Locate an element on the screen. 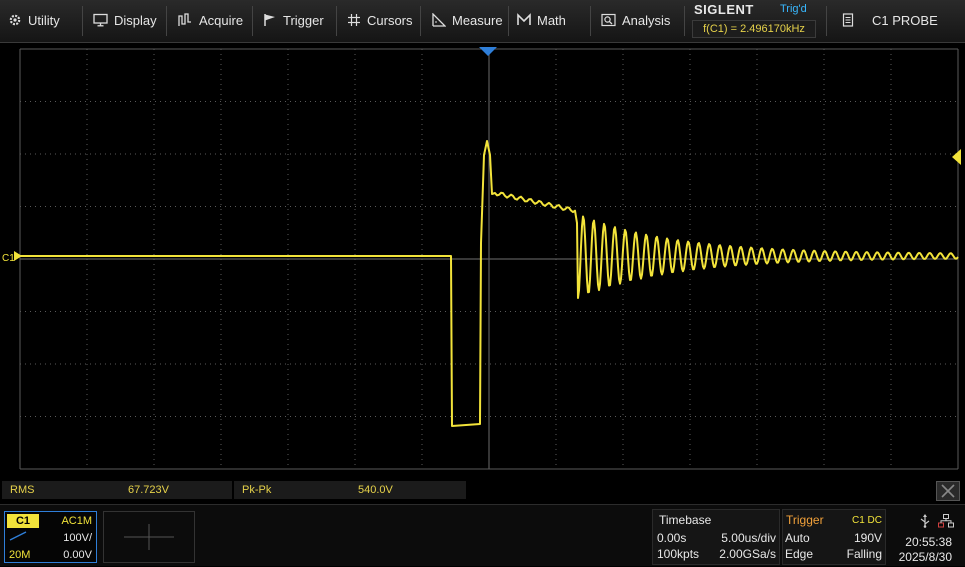  trigger-slope: Falling is located at coordinates (864, 554).